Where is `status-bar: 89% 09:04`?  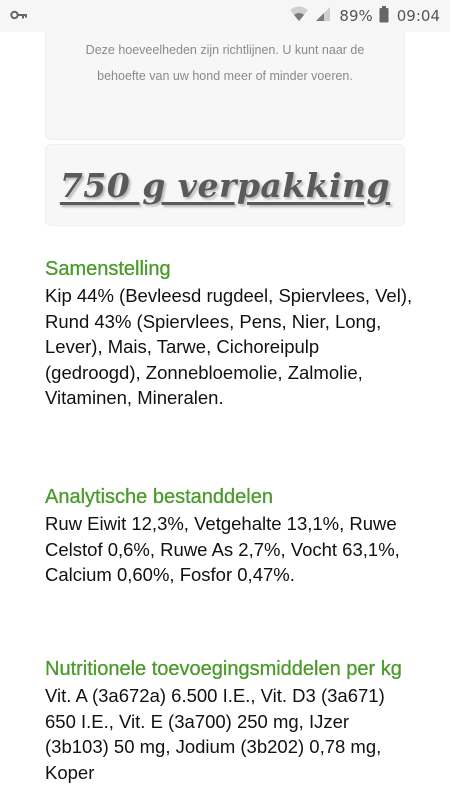
status-bar: 89% 09:04 is located at coordinates (225, 16).